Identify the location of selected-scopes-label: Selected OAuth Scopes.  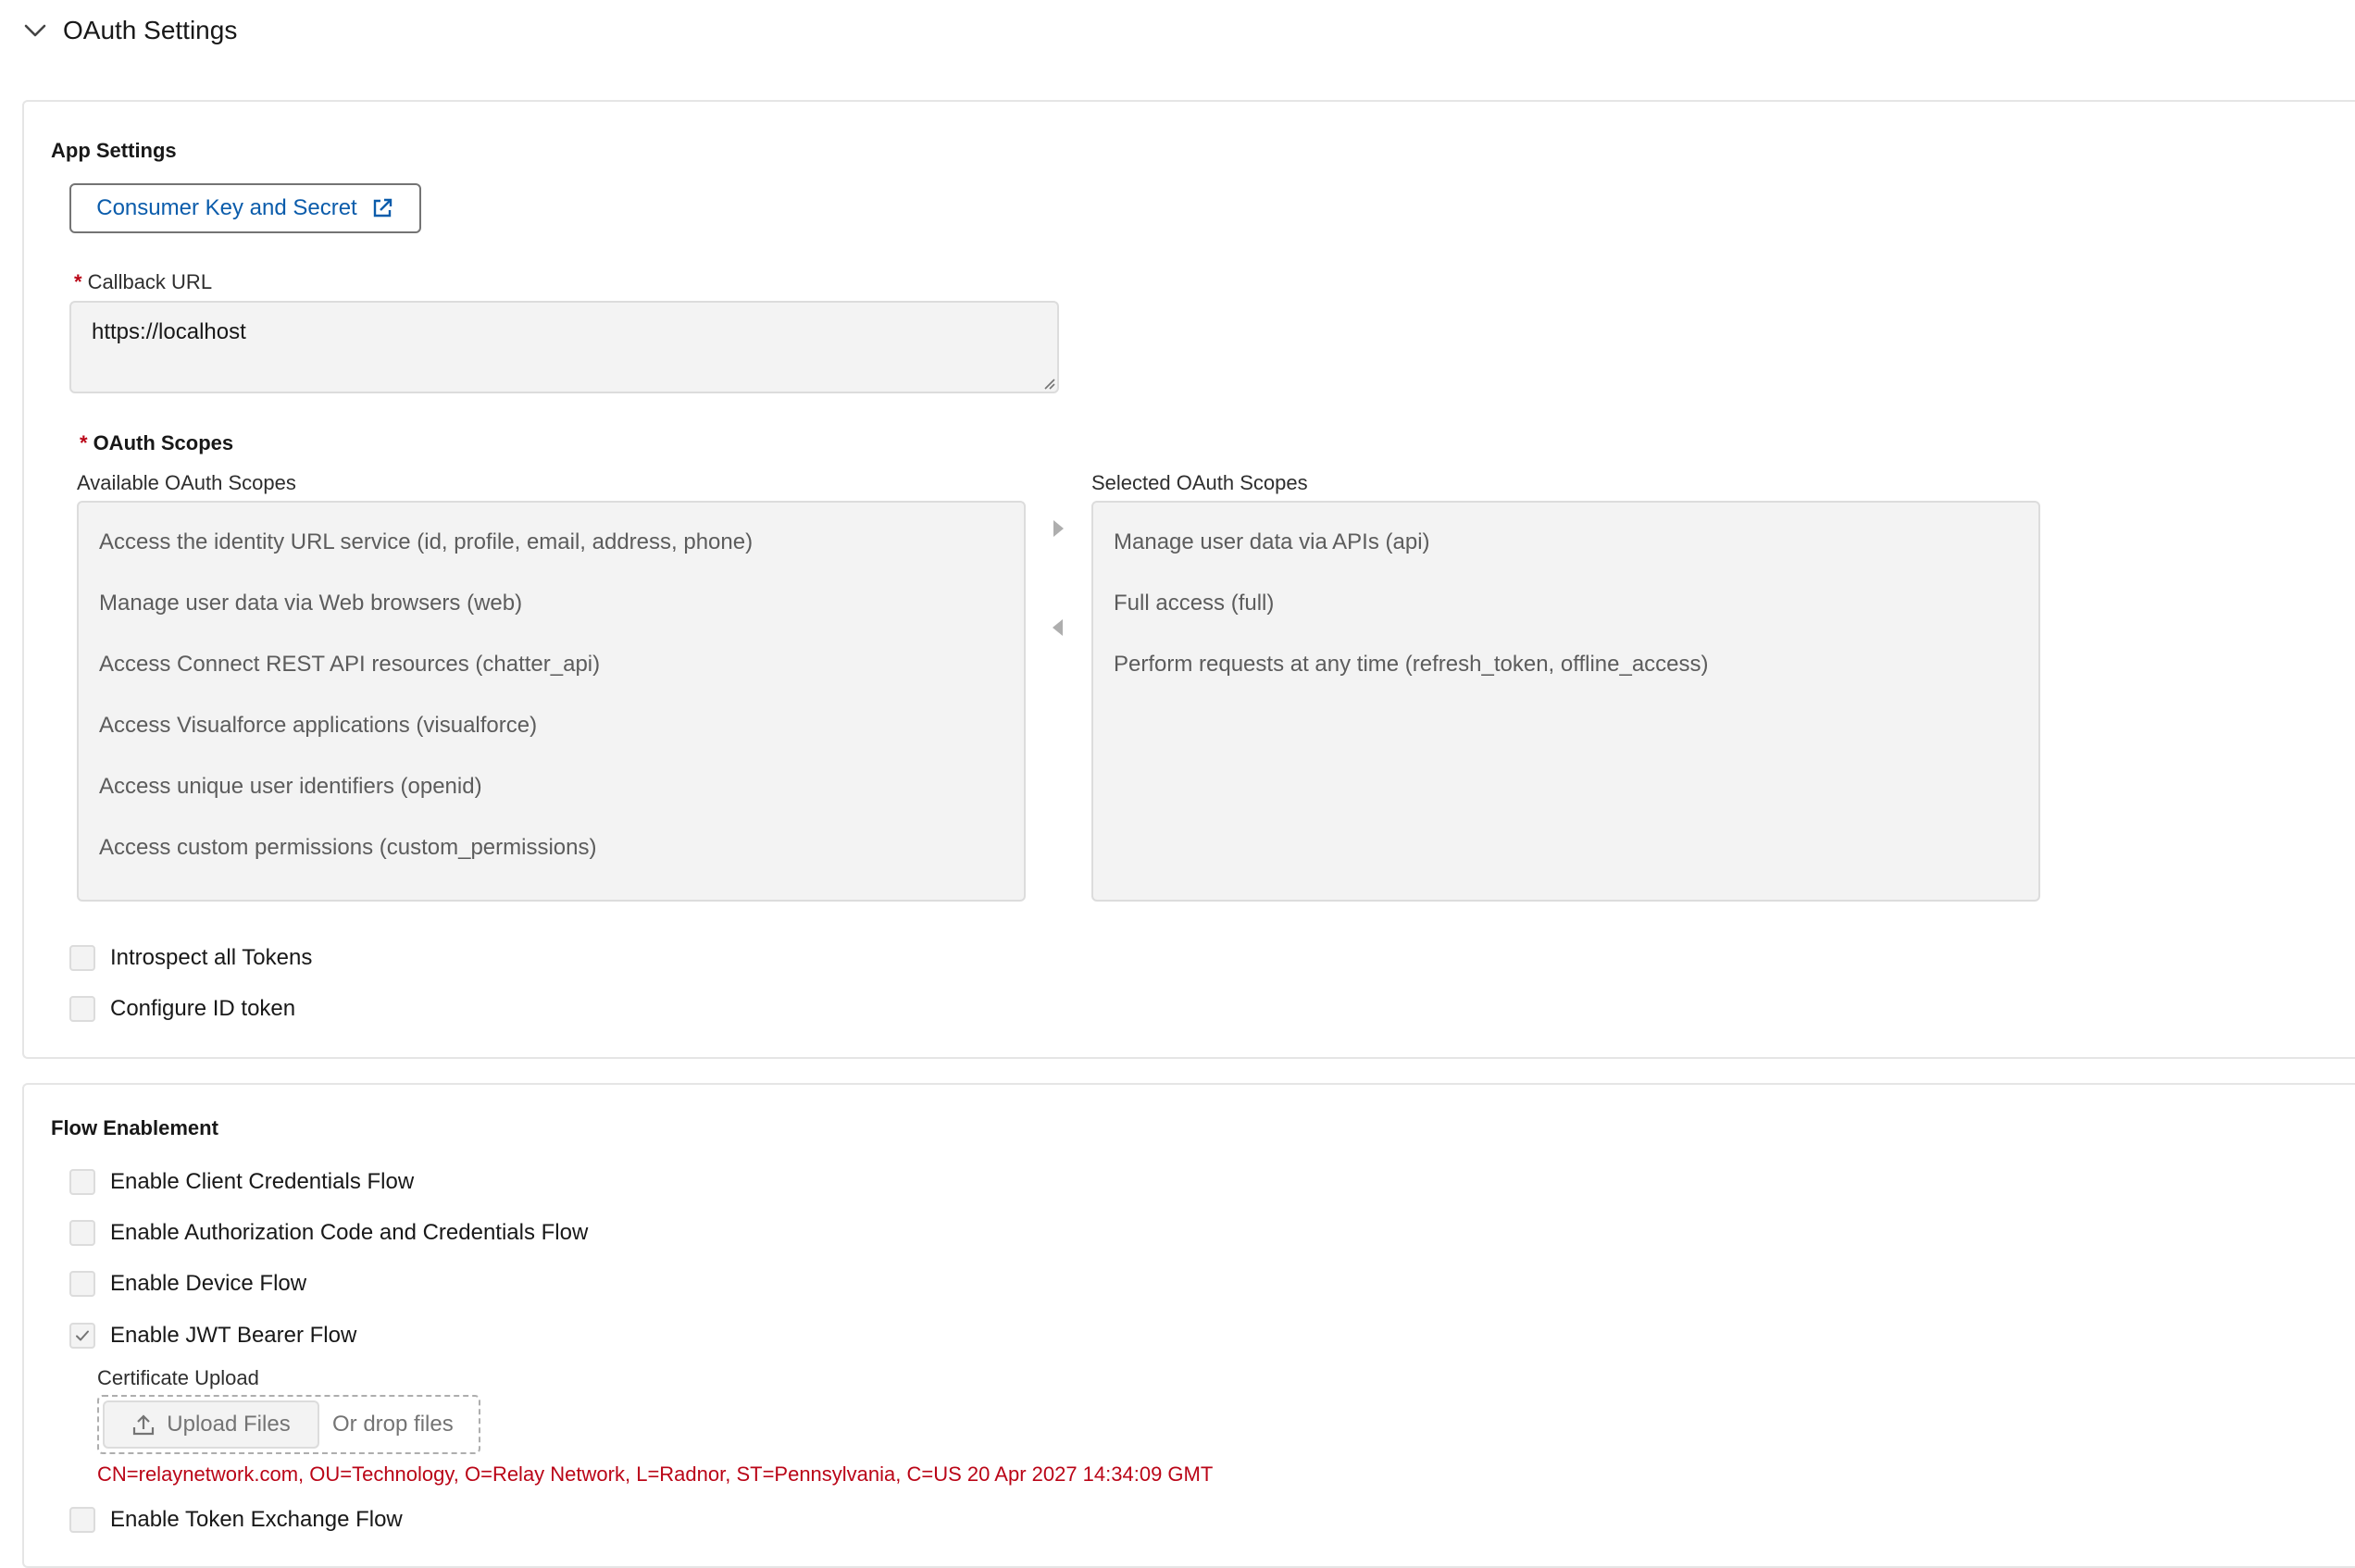
(1199, 483).